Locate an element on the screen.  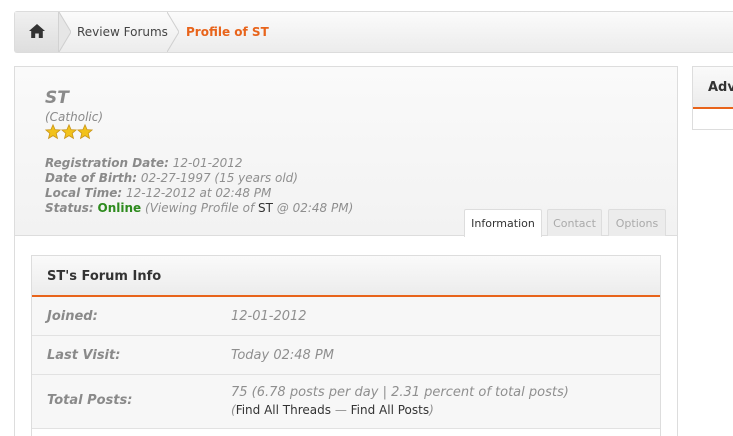
info-row-joined: Joined: 12-01-2012 is located at coordinates (346, 316).